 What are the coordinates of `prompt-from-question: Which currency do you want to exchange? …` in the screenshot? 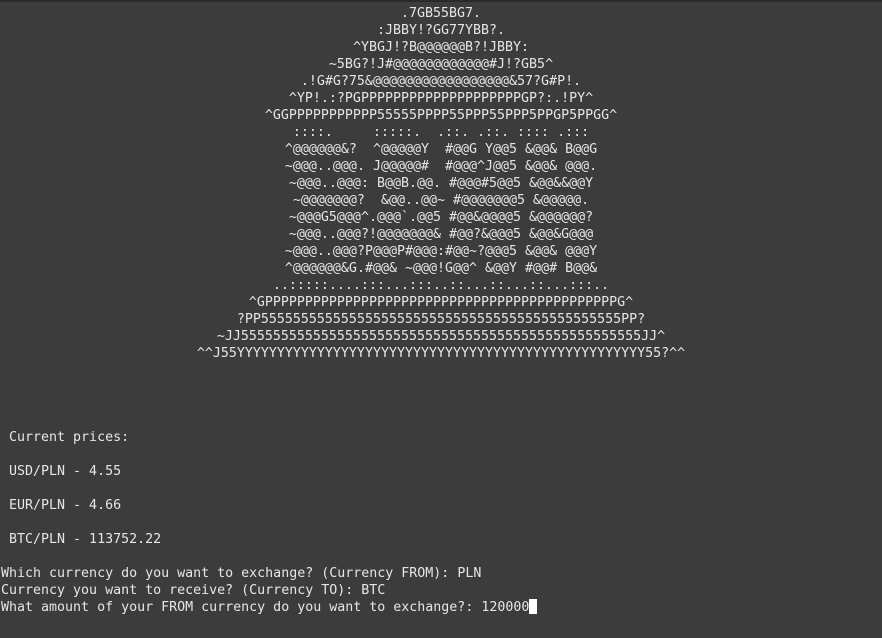 It's located at (229, 573).